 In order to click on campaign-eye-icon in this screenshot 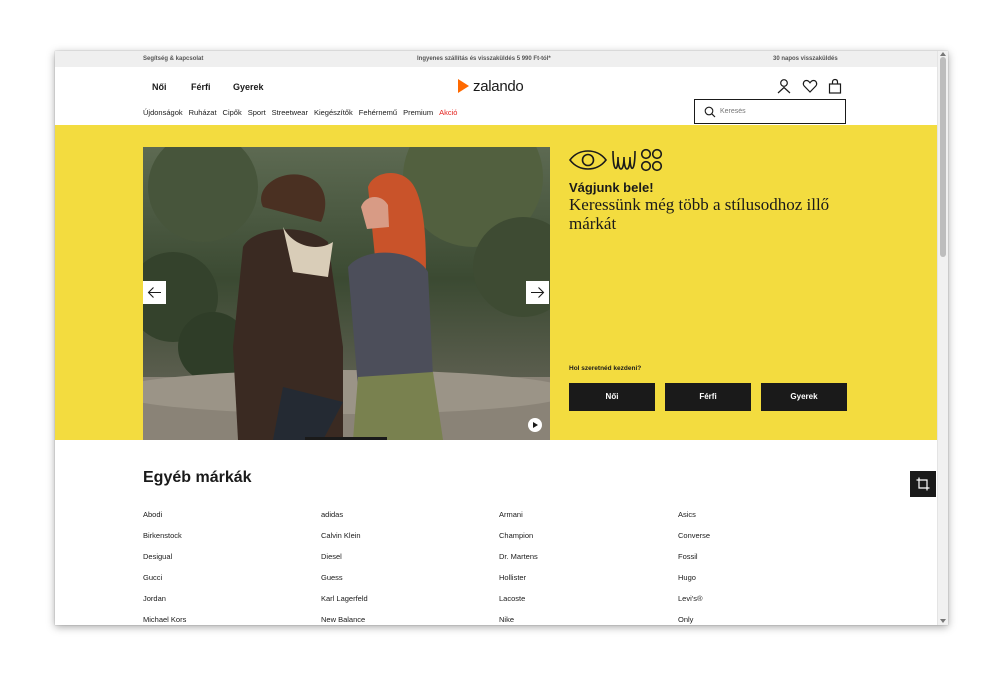, I will do `click(616, 162)`.